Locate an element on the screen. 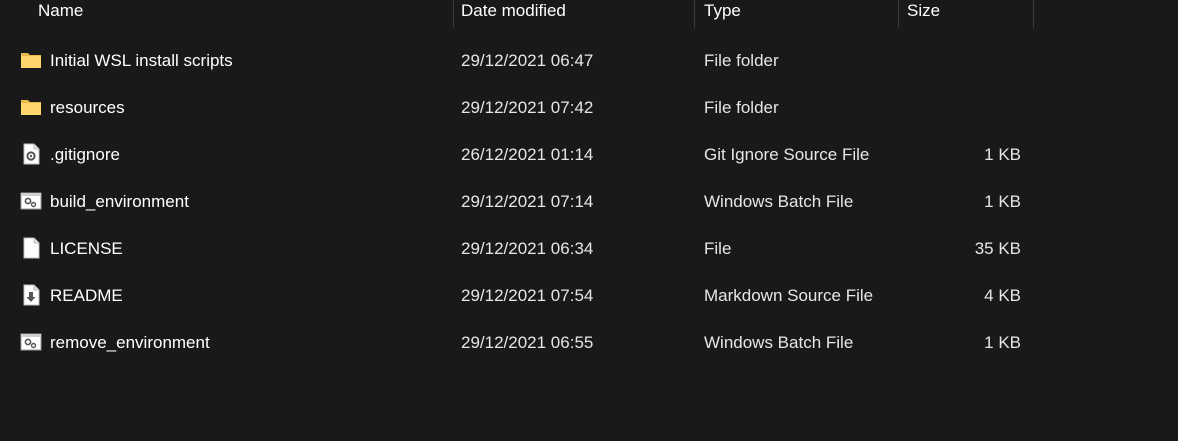  file-date-modified: 29/12/2021 07:14 is located at coordinates (527, 201).